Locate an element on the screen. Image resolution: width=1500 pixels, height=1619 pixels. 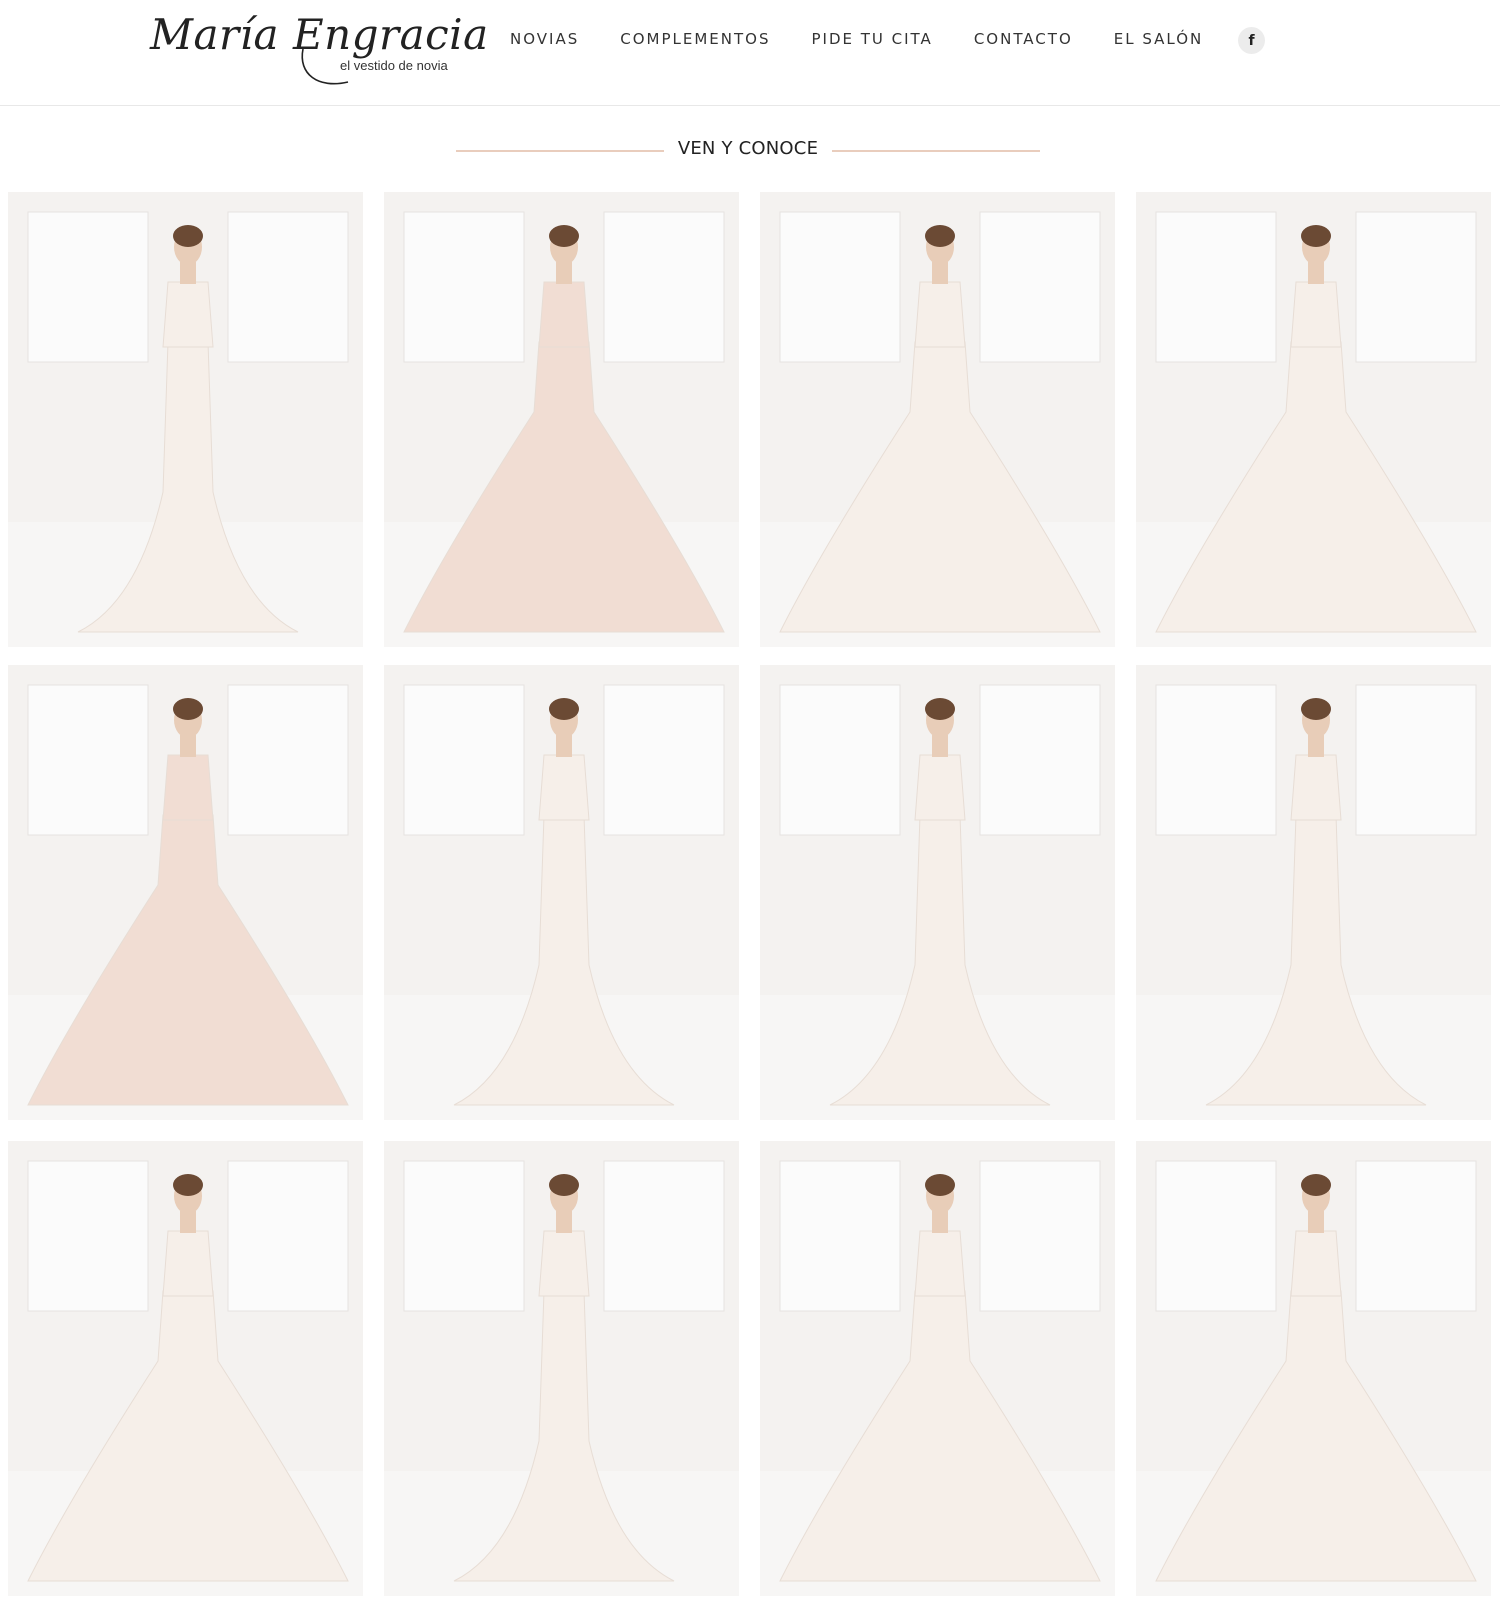
logo-tagline: el vestido de novia is located at coordinates (394, 65).